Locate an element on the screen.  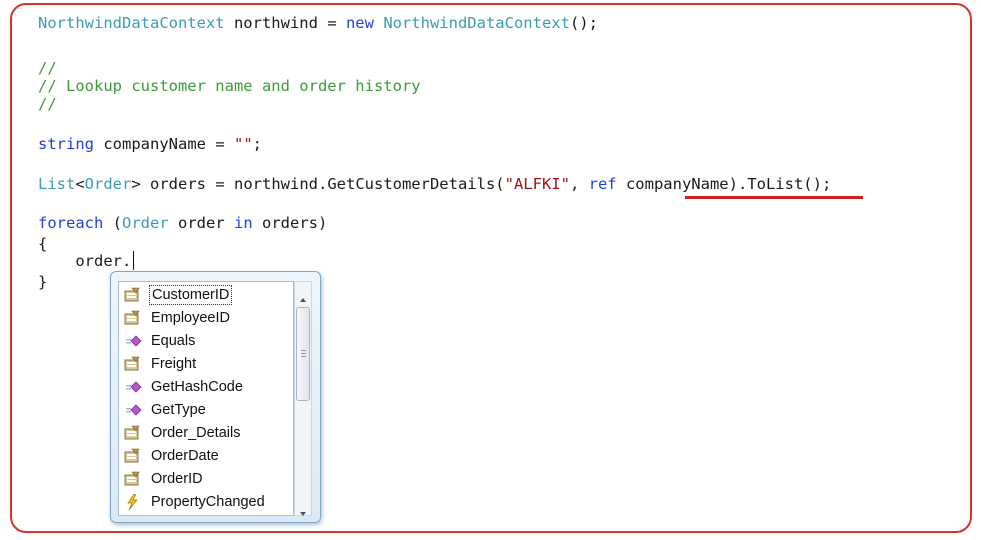
completion-item: GetHashCode is located at coordinates (206, 387).